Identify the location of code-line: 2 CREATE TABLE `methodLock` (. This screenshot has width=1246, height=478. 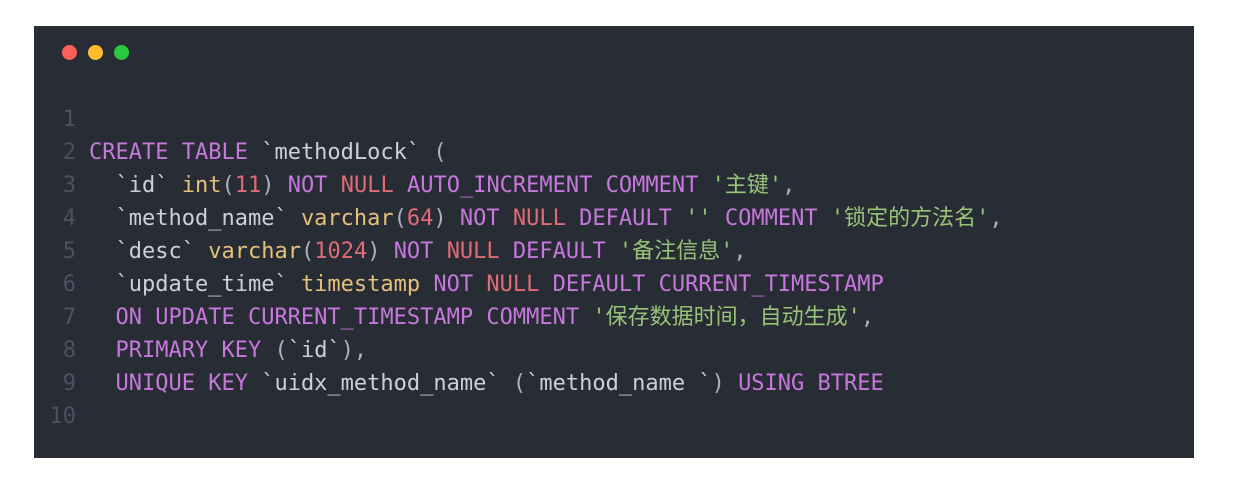
(518, 152).